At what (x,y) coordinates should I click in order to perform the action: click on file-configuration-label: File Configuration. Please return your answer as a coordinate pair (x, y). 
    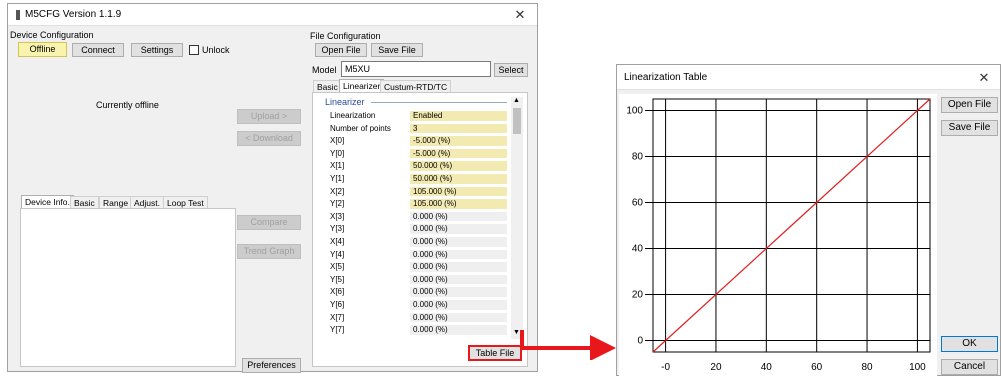
    Looking at the image, I should click on (345, 36).